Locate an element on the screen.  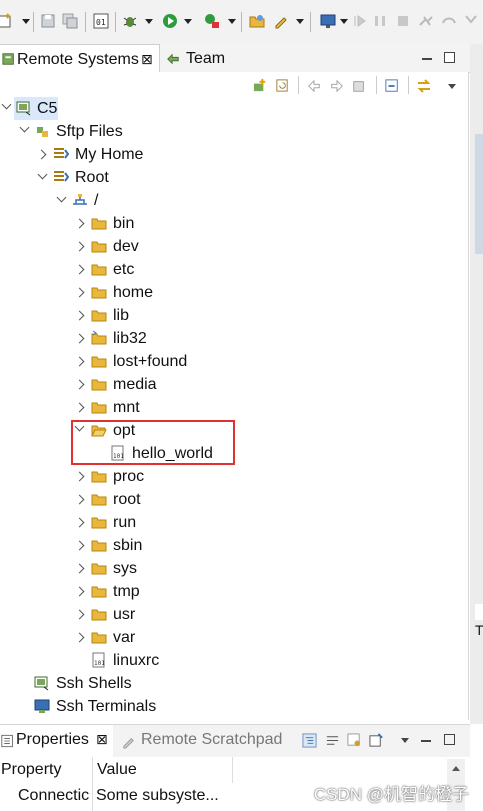
properties-tab-bar: Properties ⊠ Remote Scratchpad is located at coordinates (235, 741).